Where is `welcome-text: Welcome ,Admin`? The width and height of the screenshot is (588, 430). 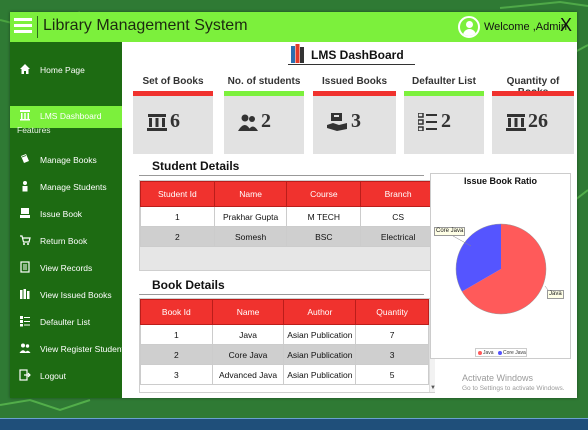 welcome-text: Welcome ,Admin is located at coordinates (525, 27).